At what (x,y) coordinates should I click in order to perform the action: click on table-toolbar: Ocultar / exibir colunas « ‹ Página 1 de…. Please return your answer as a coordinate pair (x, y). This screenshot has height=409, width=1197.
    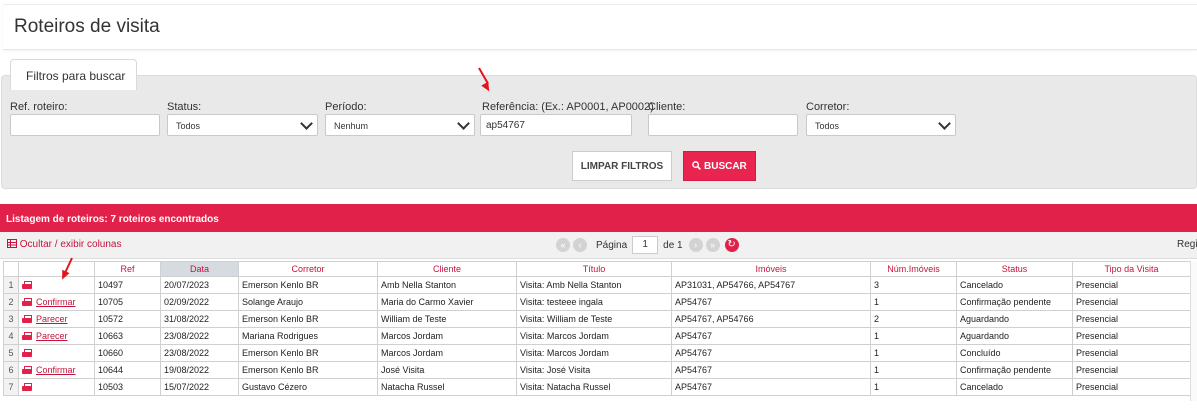
    Looking at the image, I should click on (598, 245).